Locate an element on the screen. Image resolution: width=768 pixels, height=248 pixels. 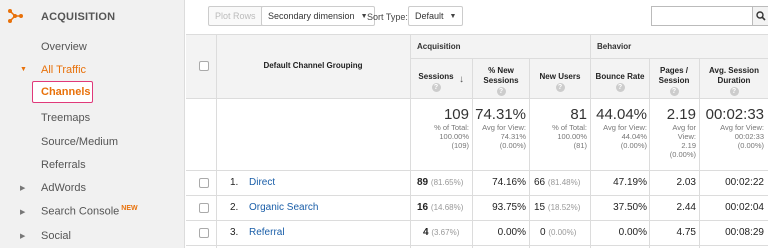
total-value: 00:02:33 is located at coordinates (734, 114).